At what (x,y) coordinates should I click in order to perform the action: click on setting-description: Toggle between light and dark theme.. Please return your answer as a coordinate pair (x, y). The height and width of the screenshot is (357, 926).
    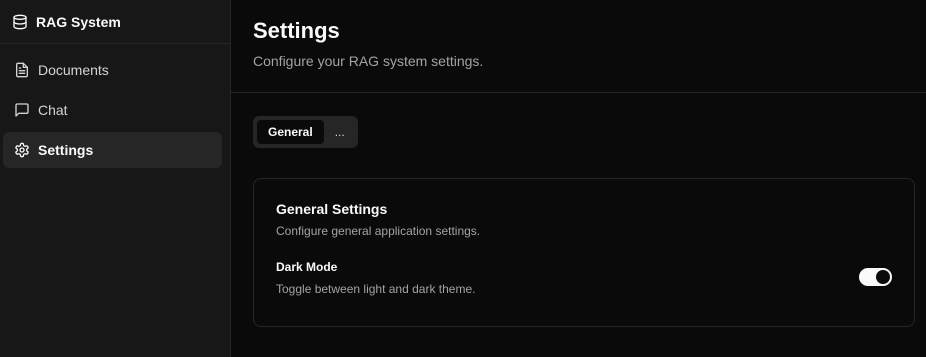
    Looking at the image, I should click on (376, 289).